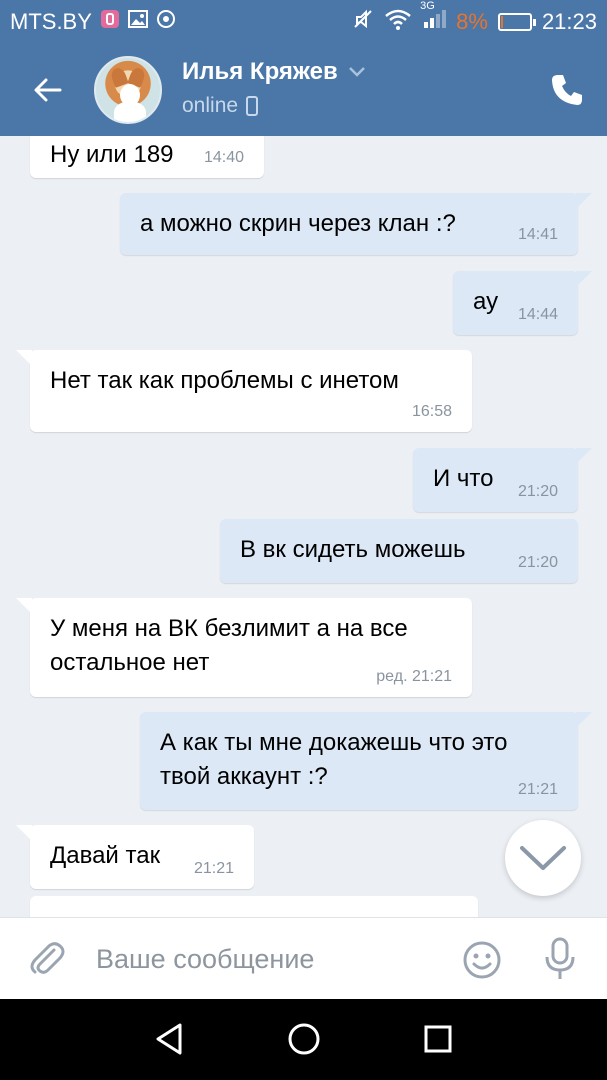  I want to click on message-outgoing: ау 14:44, so click(522, 303).